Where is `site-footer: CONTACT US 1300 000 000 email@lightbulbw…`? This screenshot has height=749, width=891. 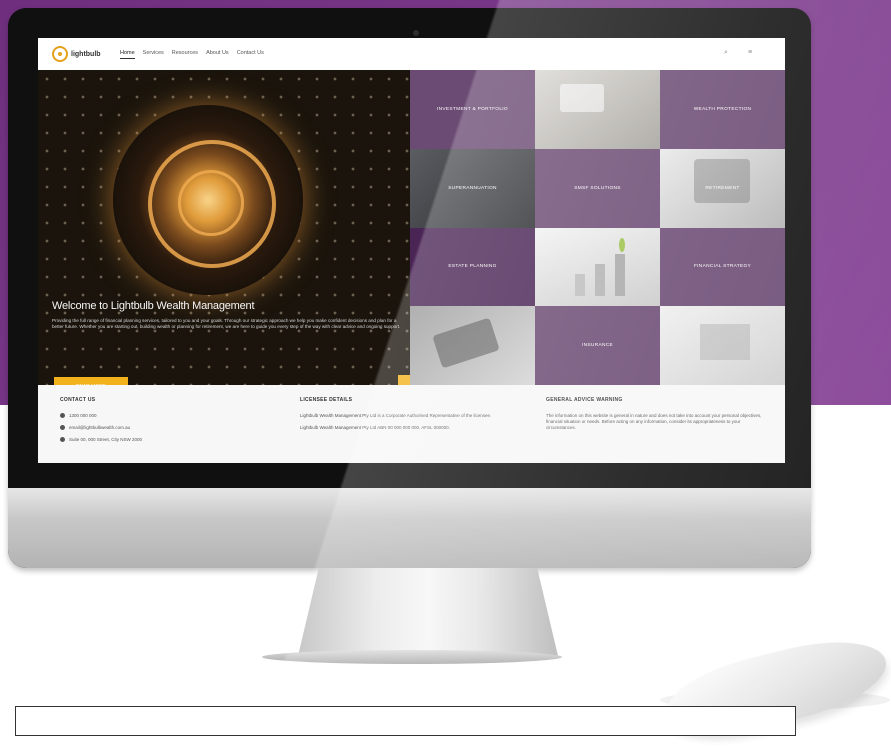 site-footer: CONTACT US 1300 000 000 email@lightbulbw… is located at coordinates (411, 424).